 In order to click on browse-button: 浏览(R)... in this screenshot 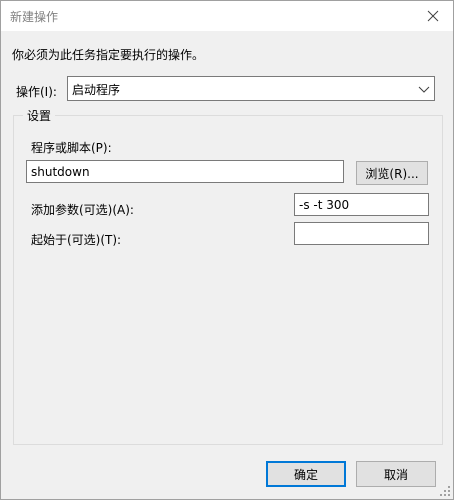, I will do `click(392, 173)`.